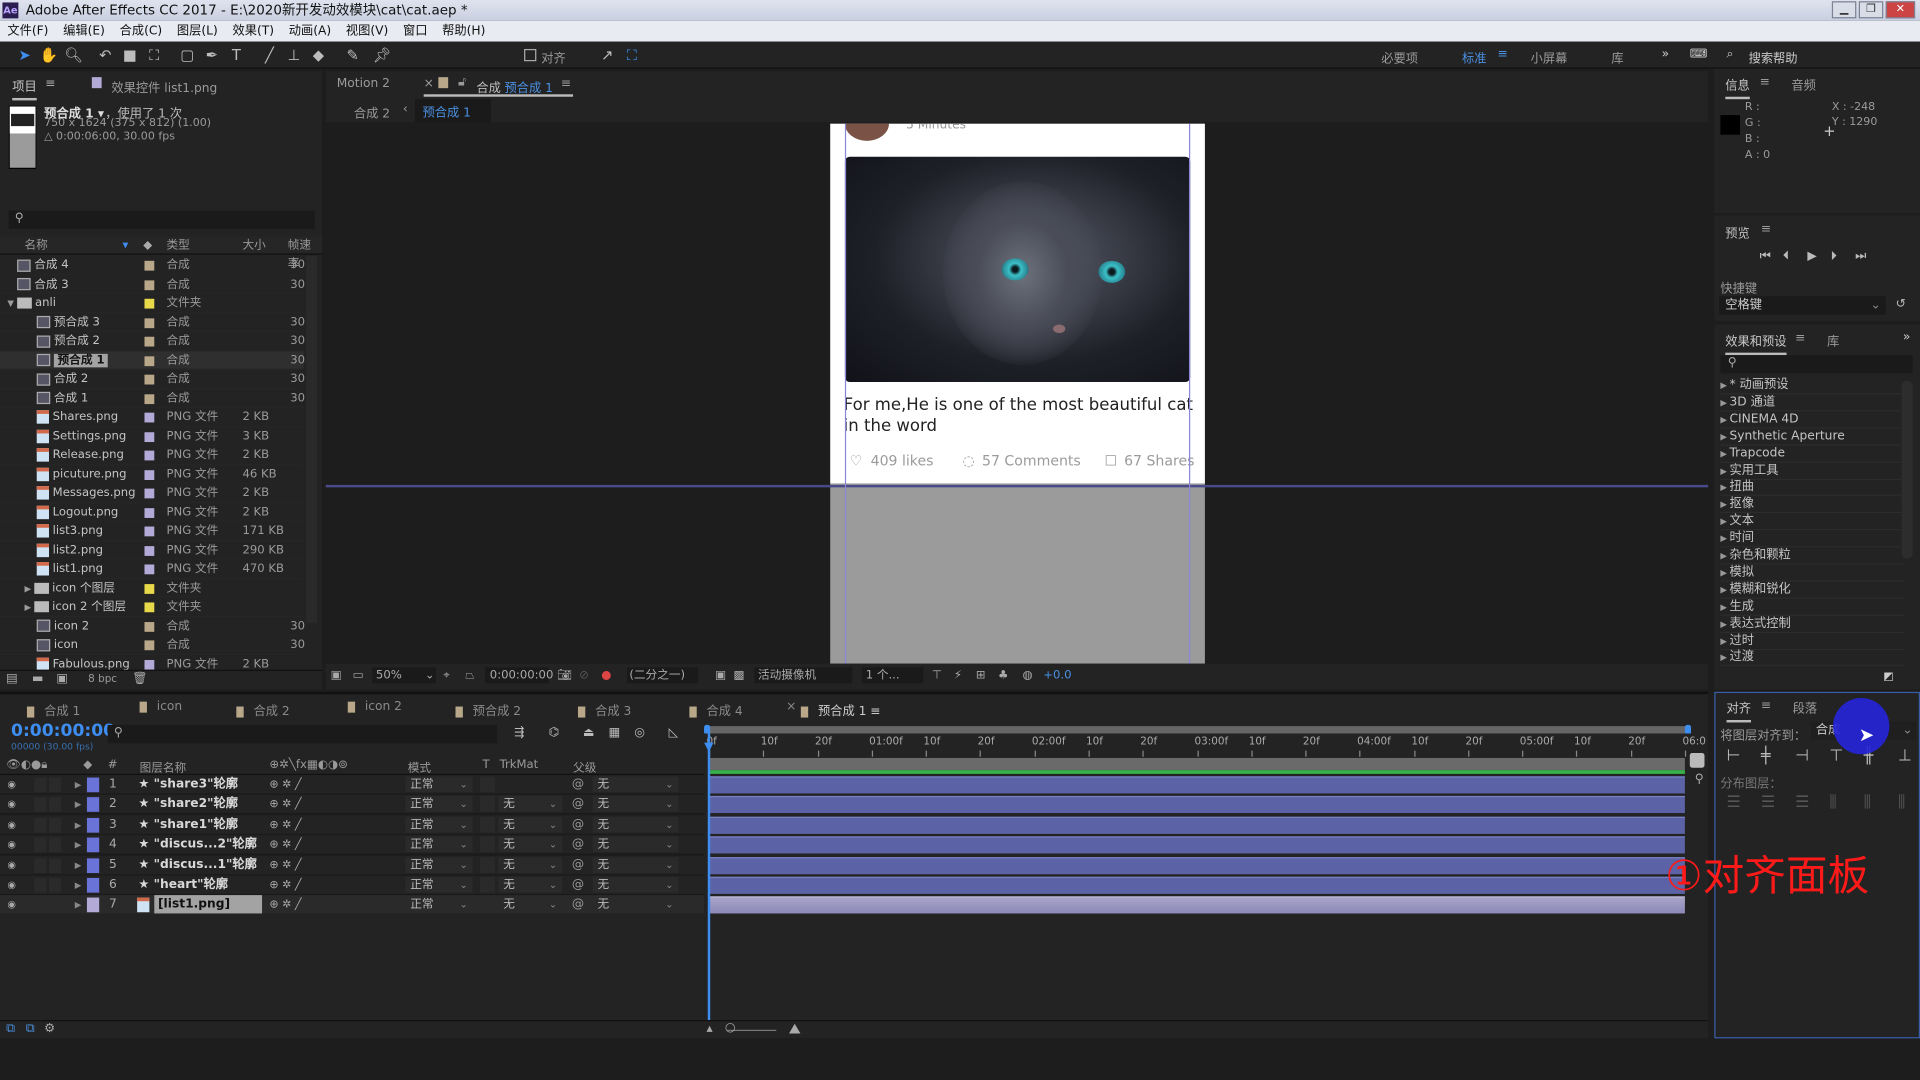 The width and height of the screenshot is (1920, 1080). Describe the element at coordinates (49, 1028) in the screenshot. I see `toggle-timing-icon: ⚙` at that location.